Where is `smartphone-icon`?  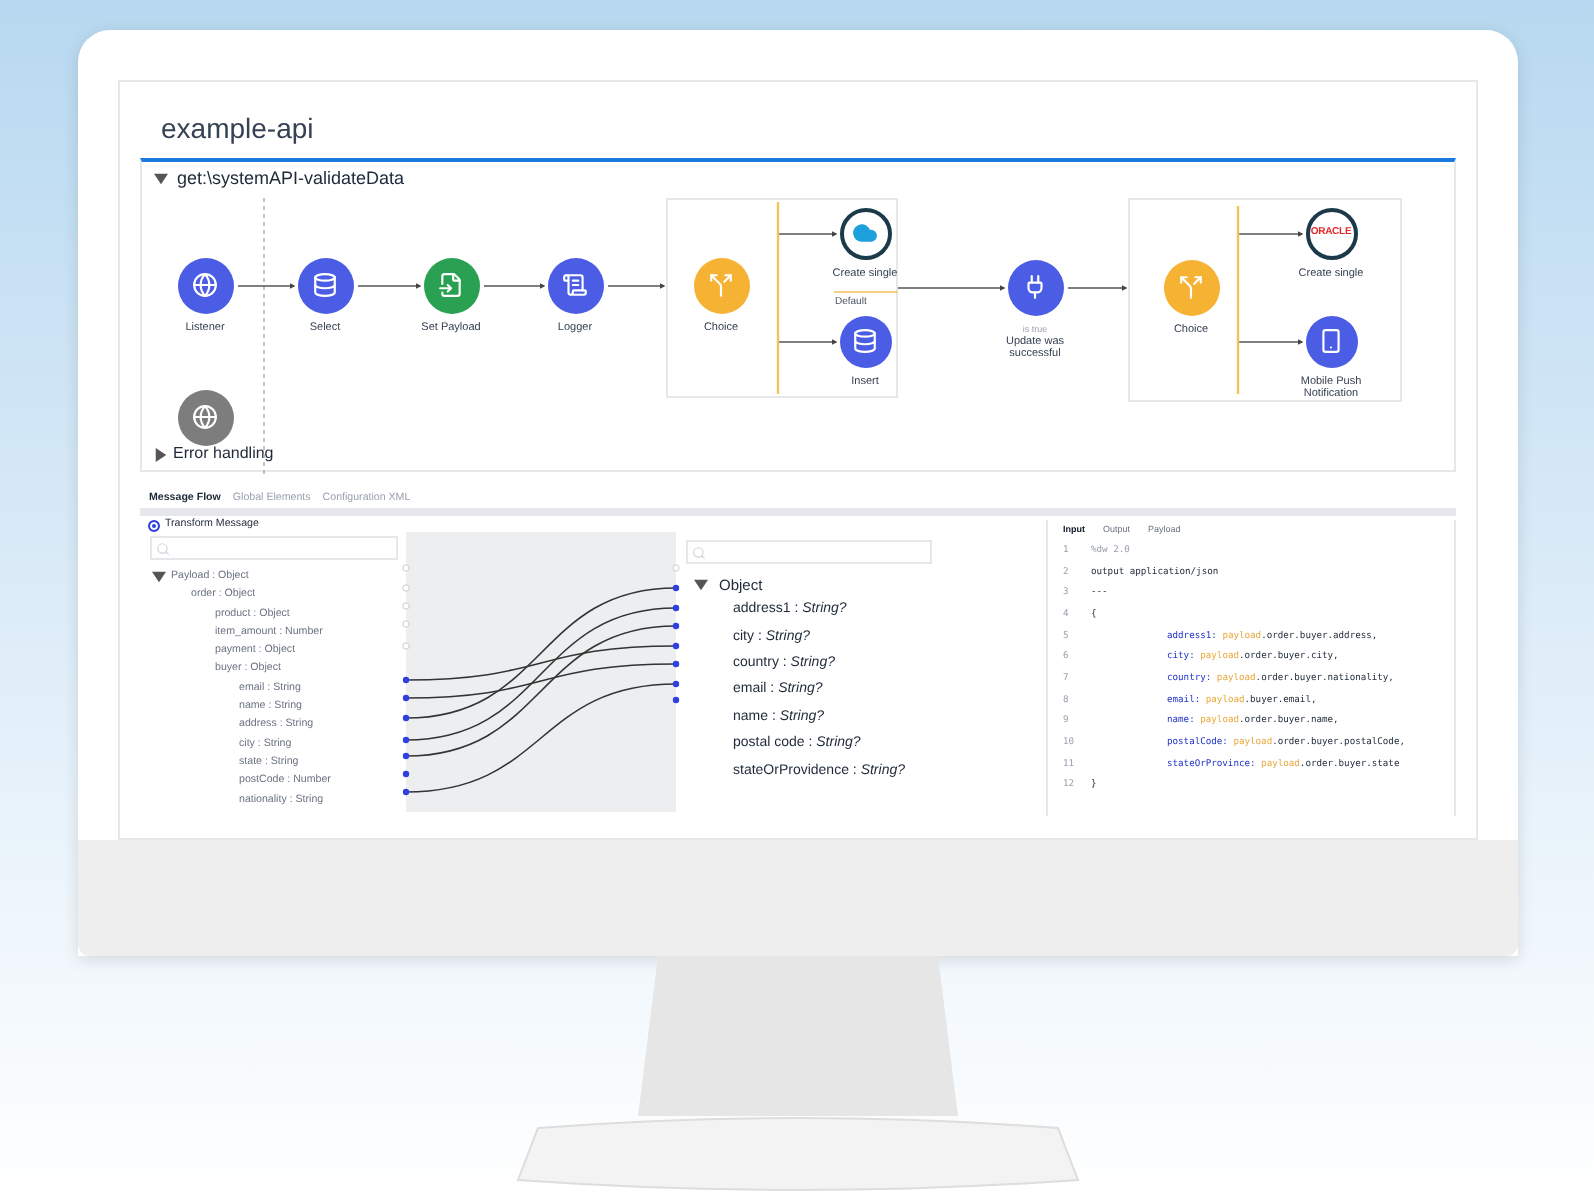 smartphone-icon is located at coordinates (1331, 341).